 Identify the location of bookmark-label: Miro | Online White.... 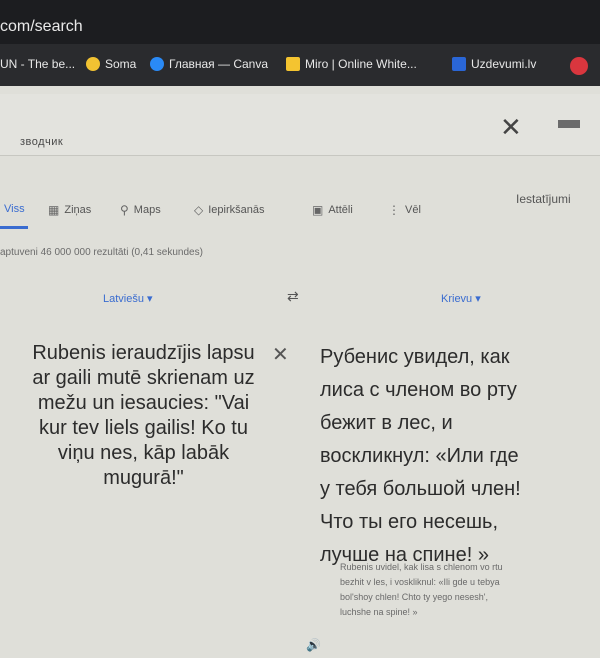
(361, 64).